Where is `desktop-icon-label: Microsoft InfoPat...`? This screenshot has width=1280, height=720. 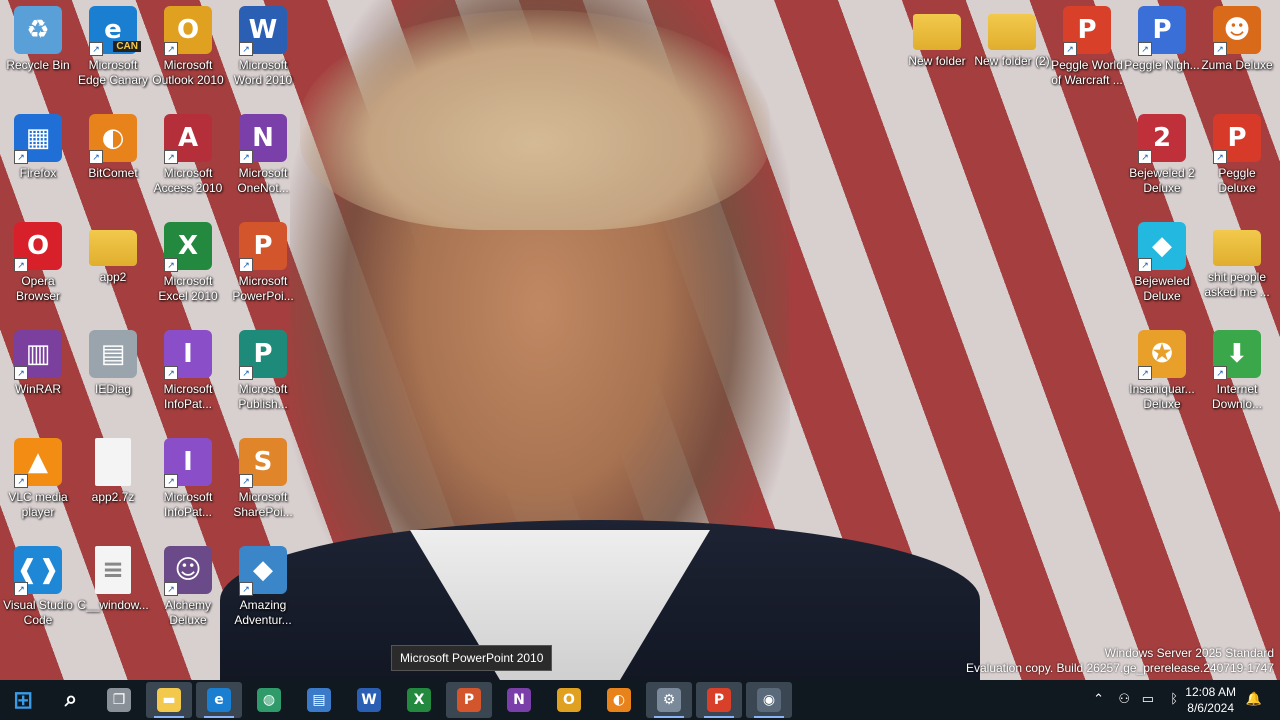
desktop-icon-label: Microsoft InfoPat... is located at coordinates (188, 504).